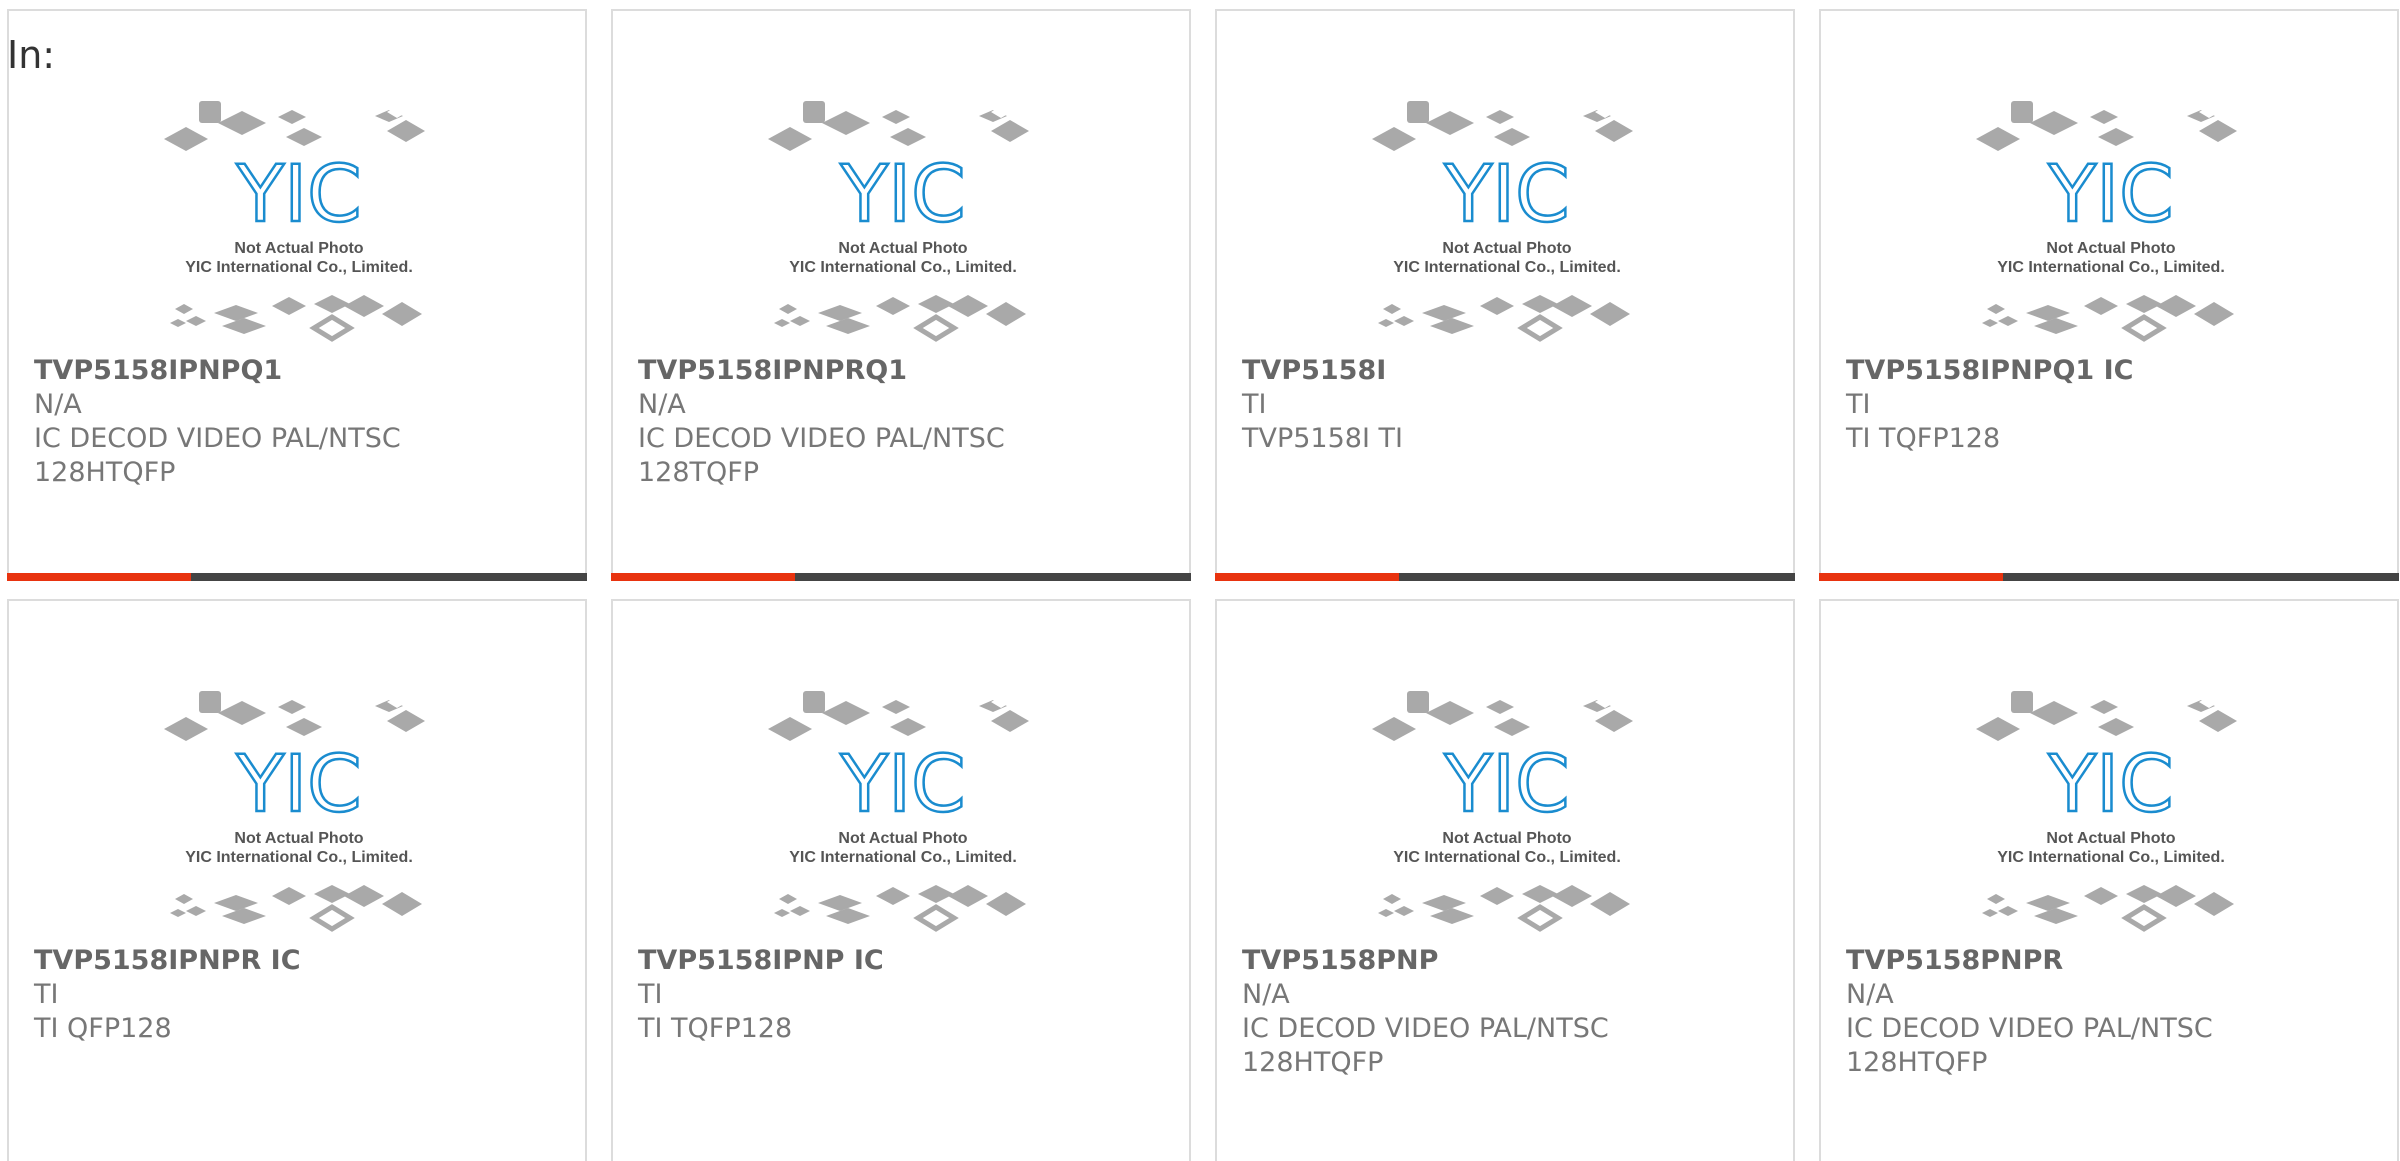  What do you see at coordinates (1314, 370) in the screenshot?
I see `part-number: TVP5158I` at bounding box center [1314, 370].